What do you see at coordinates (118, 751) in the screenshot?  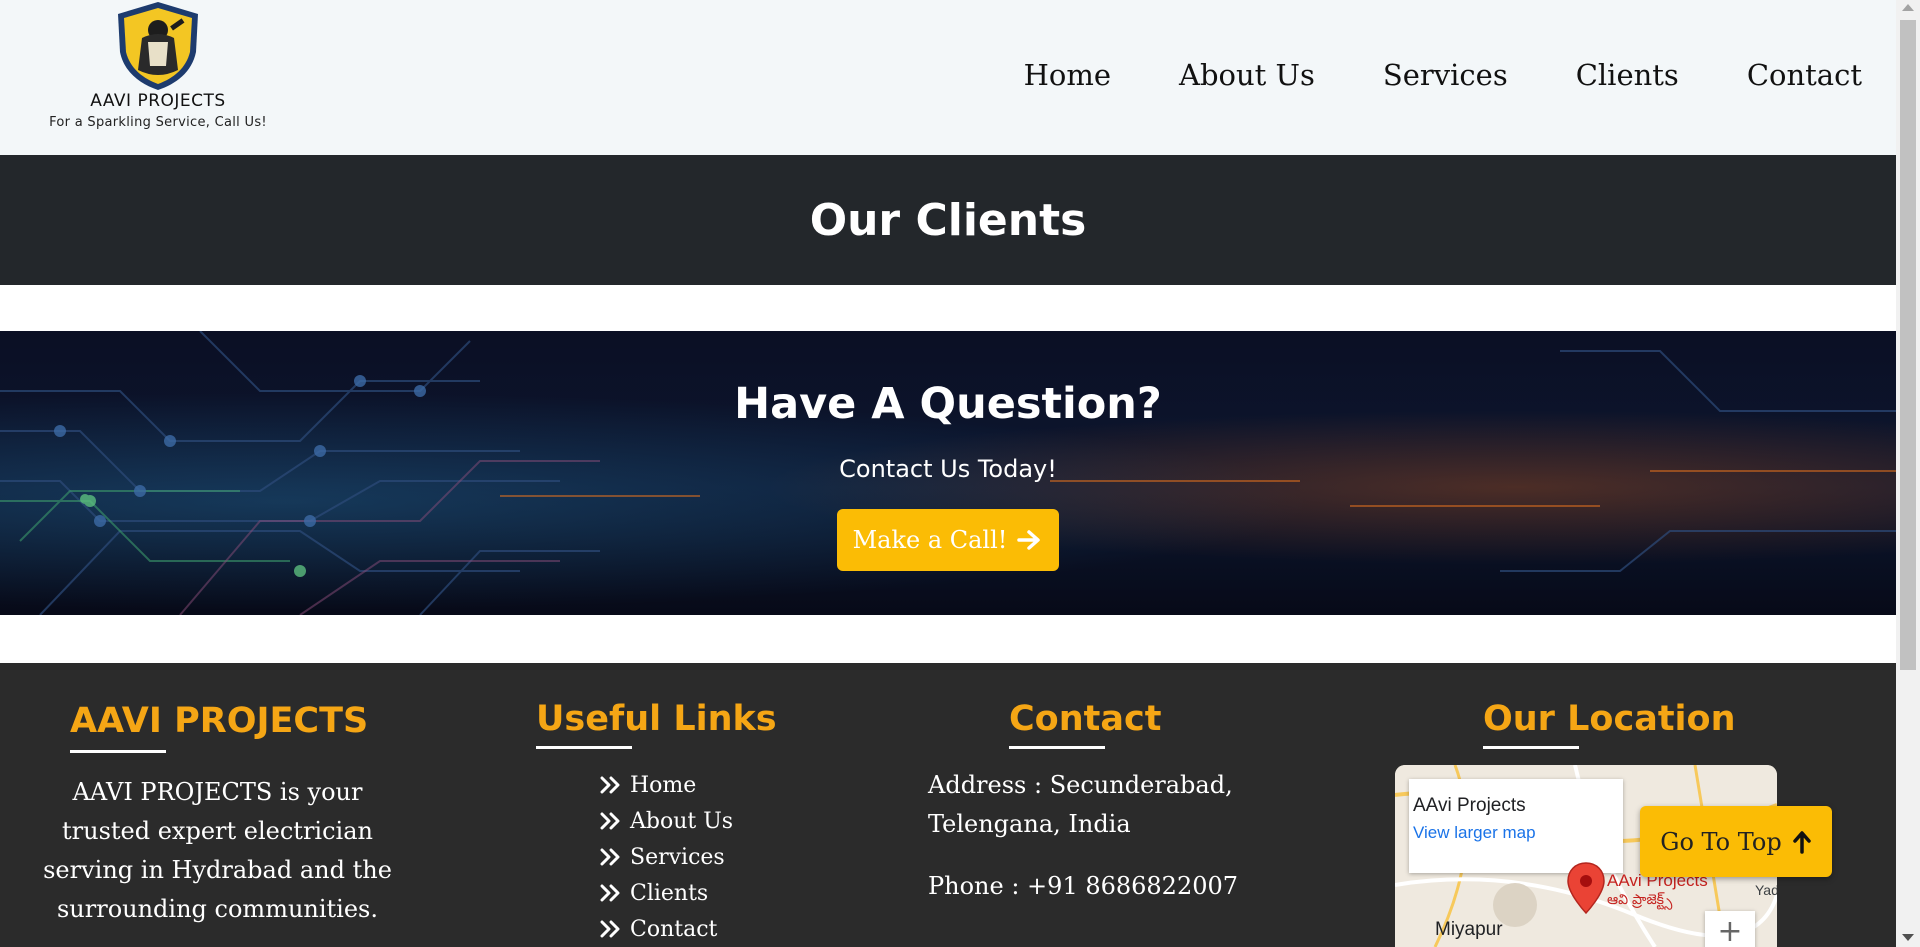 I see `footer-about-underline` at bounding box center [118, 751].